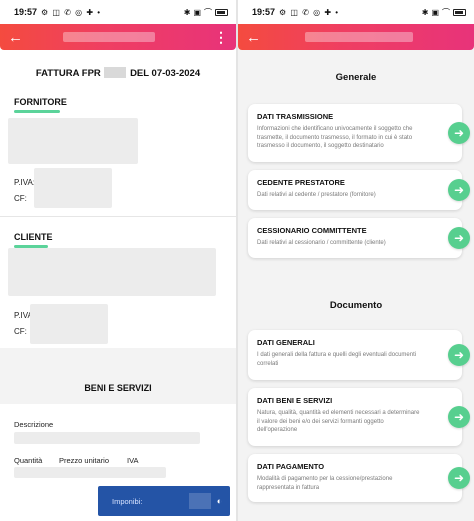 This screenshot has height=521, width=474. What do you see at coordinates (356, 305) in the screenshot?
I see `group-title-documento: Documento` at bounding box center [356, 305].